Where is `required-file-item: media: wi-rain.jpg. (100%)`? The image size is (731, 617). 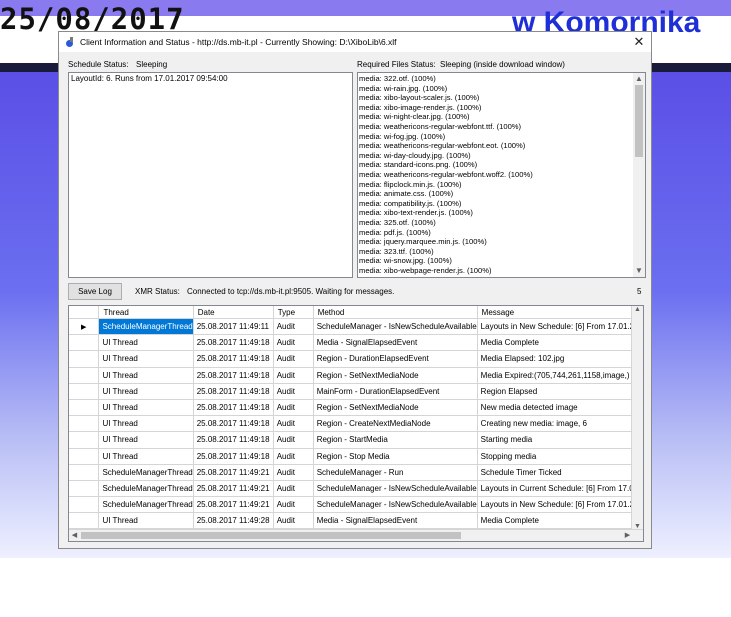 required-file-item: media: wi-rain.jpg. (100%) is located at coordinates (496, 89).